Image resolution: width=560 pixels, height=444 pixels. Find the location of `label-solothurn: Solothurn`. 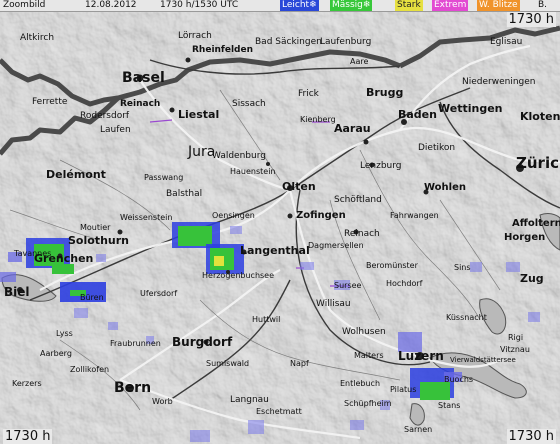

label-solothurn: Solothurn is located at coordinates (98, 240).